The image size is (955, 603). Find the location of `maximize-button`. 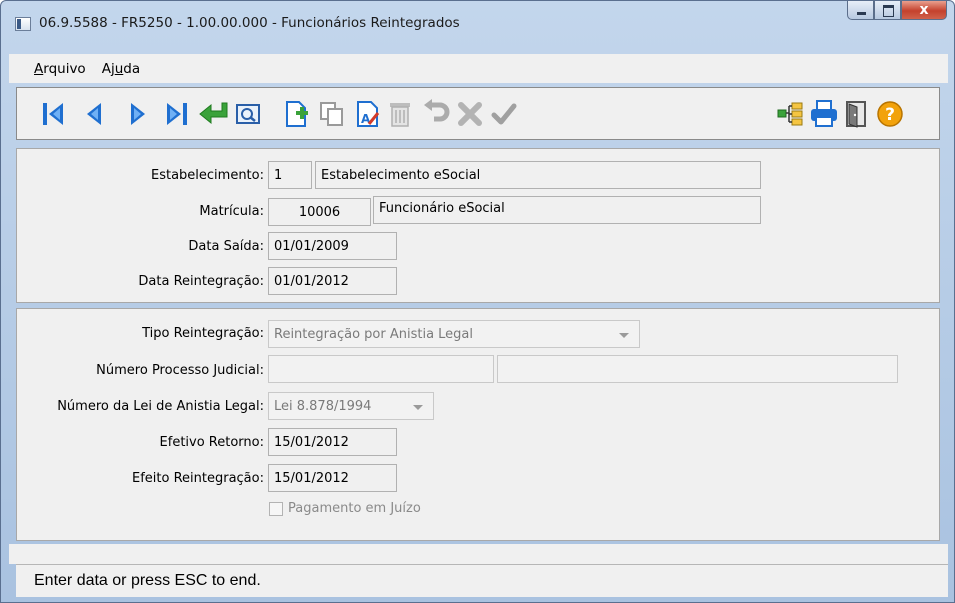

maximize-button is located at coordinates (887, 10).